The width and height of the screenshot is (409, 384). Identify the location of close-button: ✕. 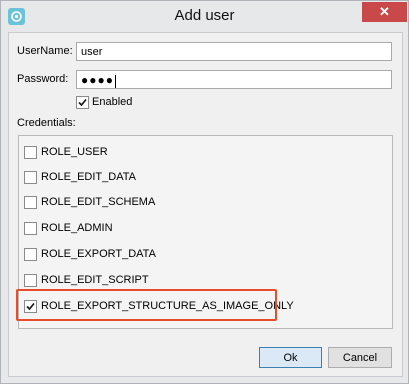
(384, 12).